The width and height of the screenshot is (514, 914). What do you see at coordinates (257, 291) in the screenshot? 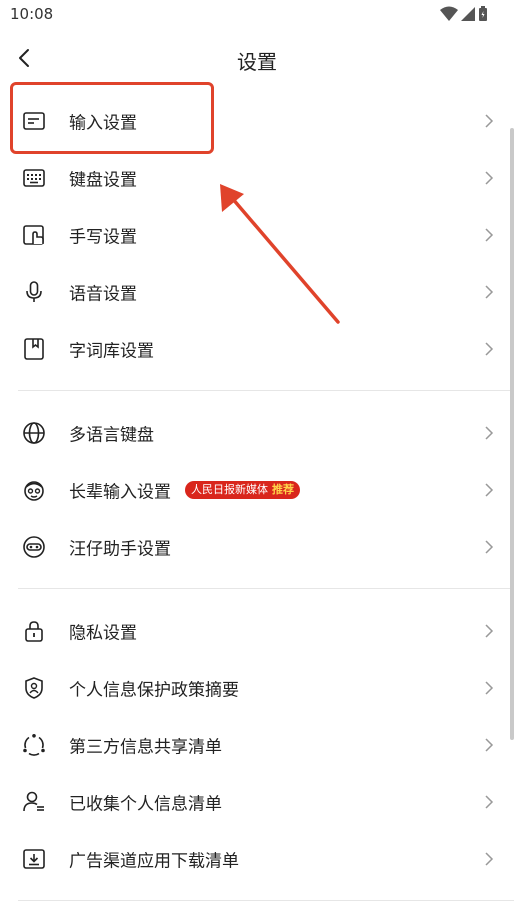
I see `setting-row-voice: 语音设置` at bounding box center [257, 291].